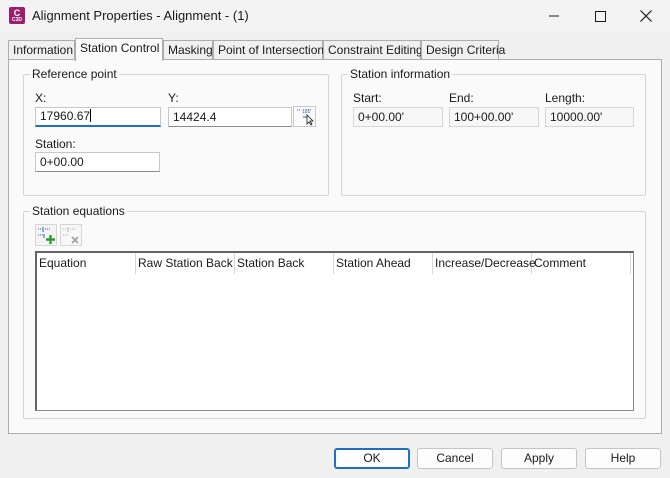  What do you see at coordinates (383, 263) in the screenshot?
I see `column-header-station-ahead: Station Ahead` at bounding box center [383, 263].